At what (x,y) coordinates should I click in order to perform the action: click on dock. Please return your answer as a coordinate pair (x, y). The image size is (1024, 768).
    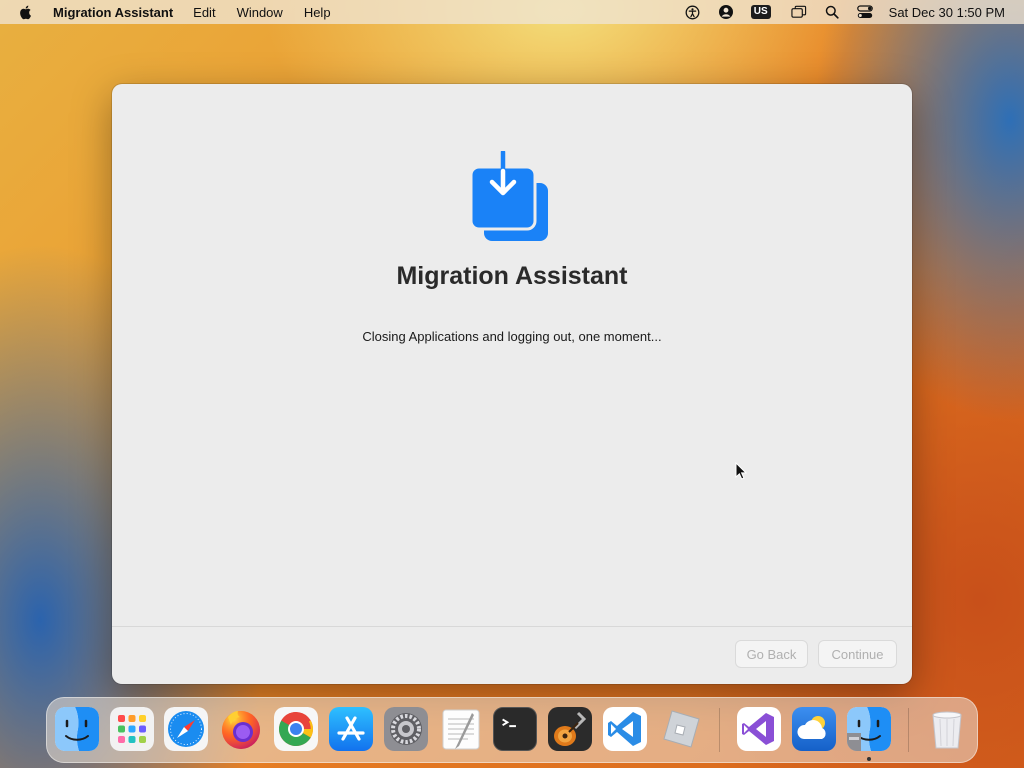
    Looking at the image, I should click on (512, 730).